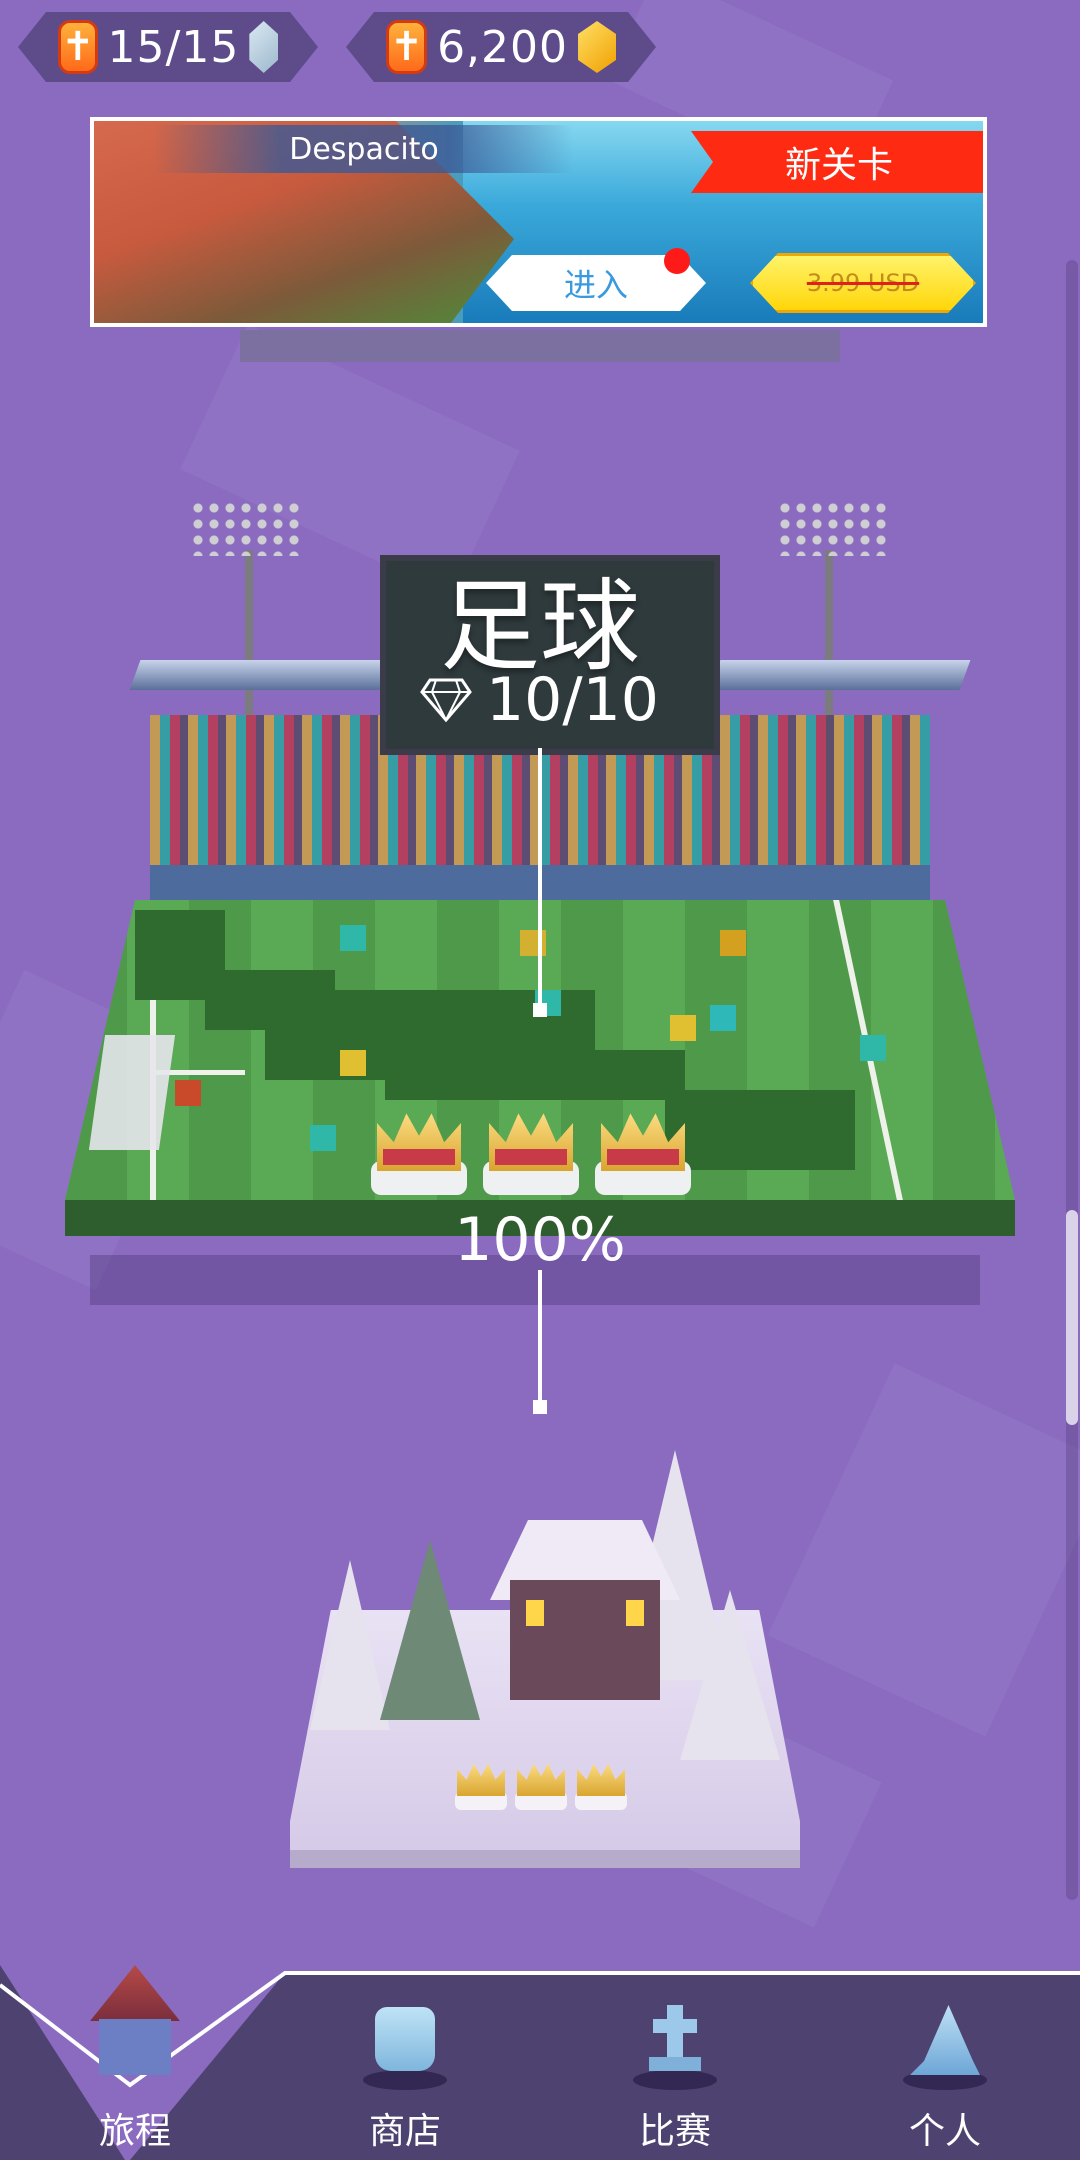 This screenshot has width=1080, height=2160. I want to click on cabin, so click(585, 1640).